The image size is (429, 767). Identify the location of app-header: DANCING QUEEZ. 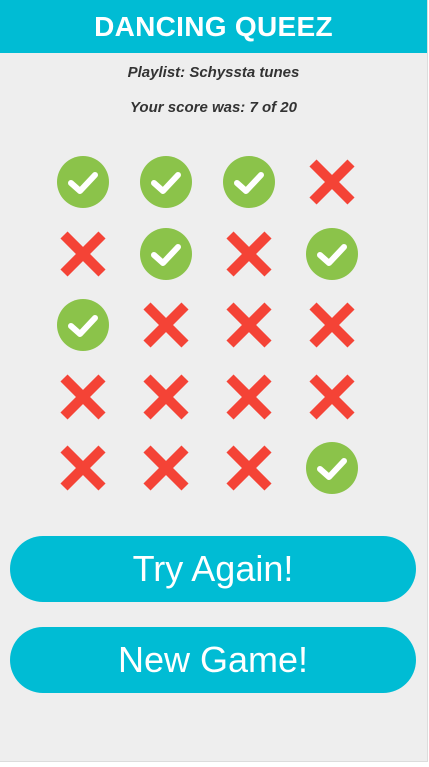
(213, 26).